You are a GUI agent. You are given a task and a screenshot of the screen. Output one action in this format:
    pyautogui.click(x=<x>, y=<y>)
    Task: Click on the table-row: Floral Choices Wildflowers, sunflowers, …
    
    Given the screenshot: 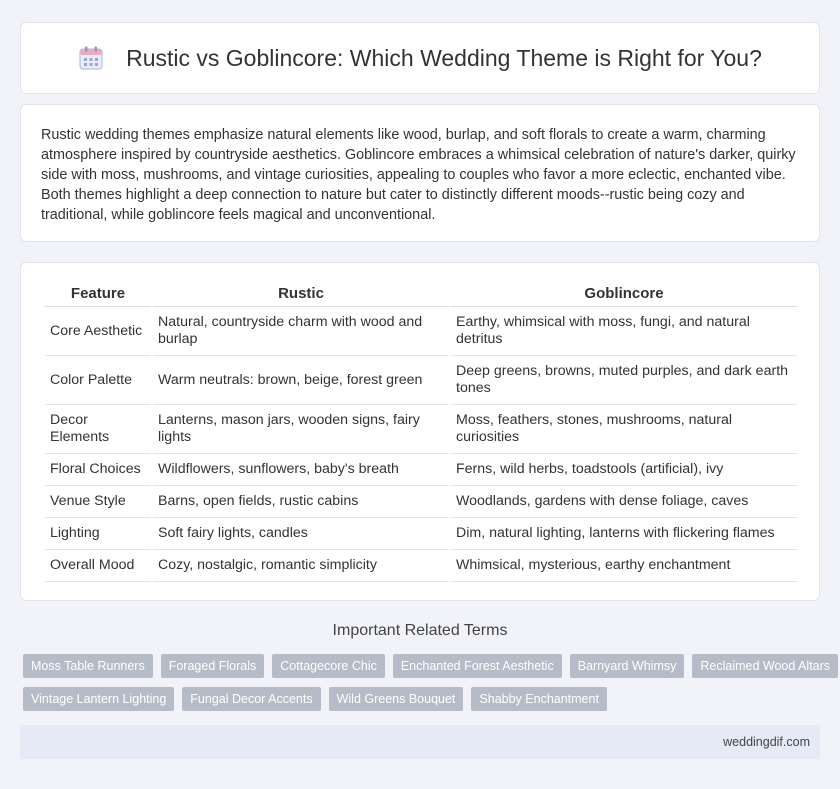 What is the action you would take?
    pyautogui.click(x=421, y=470)
    